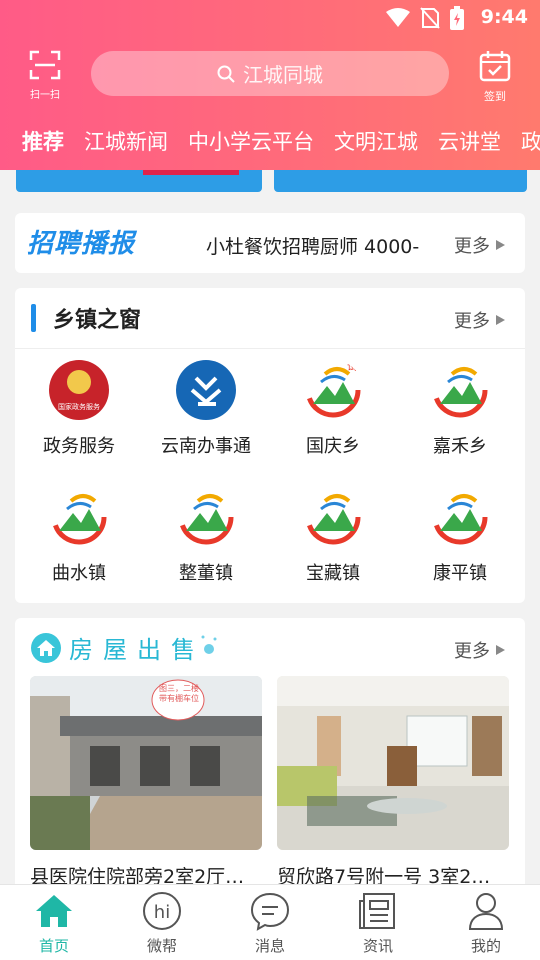 Image resolution: width=540 pixels, height=960 pixels. I want to click on banner-accent, so click(191, 172).